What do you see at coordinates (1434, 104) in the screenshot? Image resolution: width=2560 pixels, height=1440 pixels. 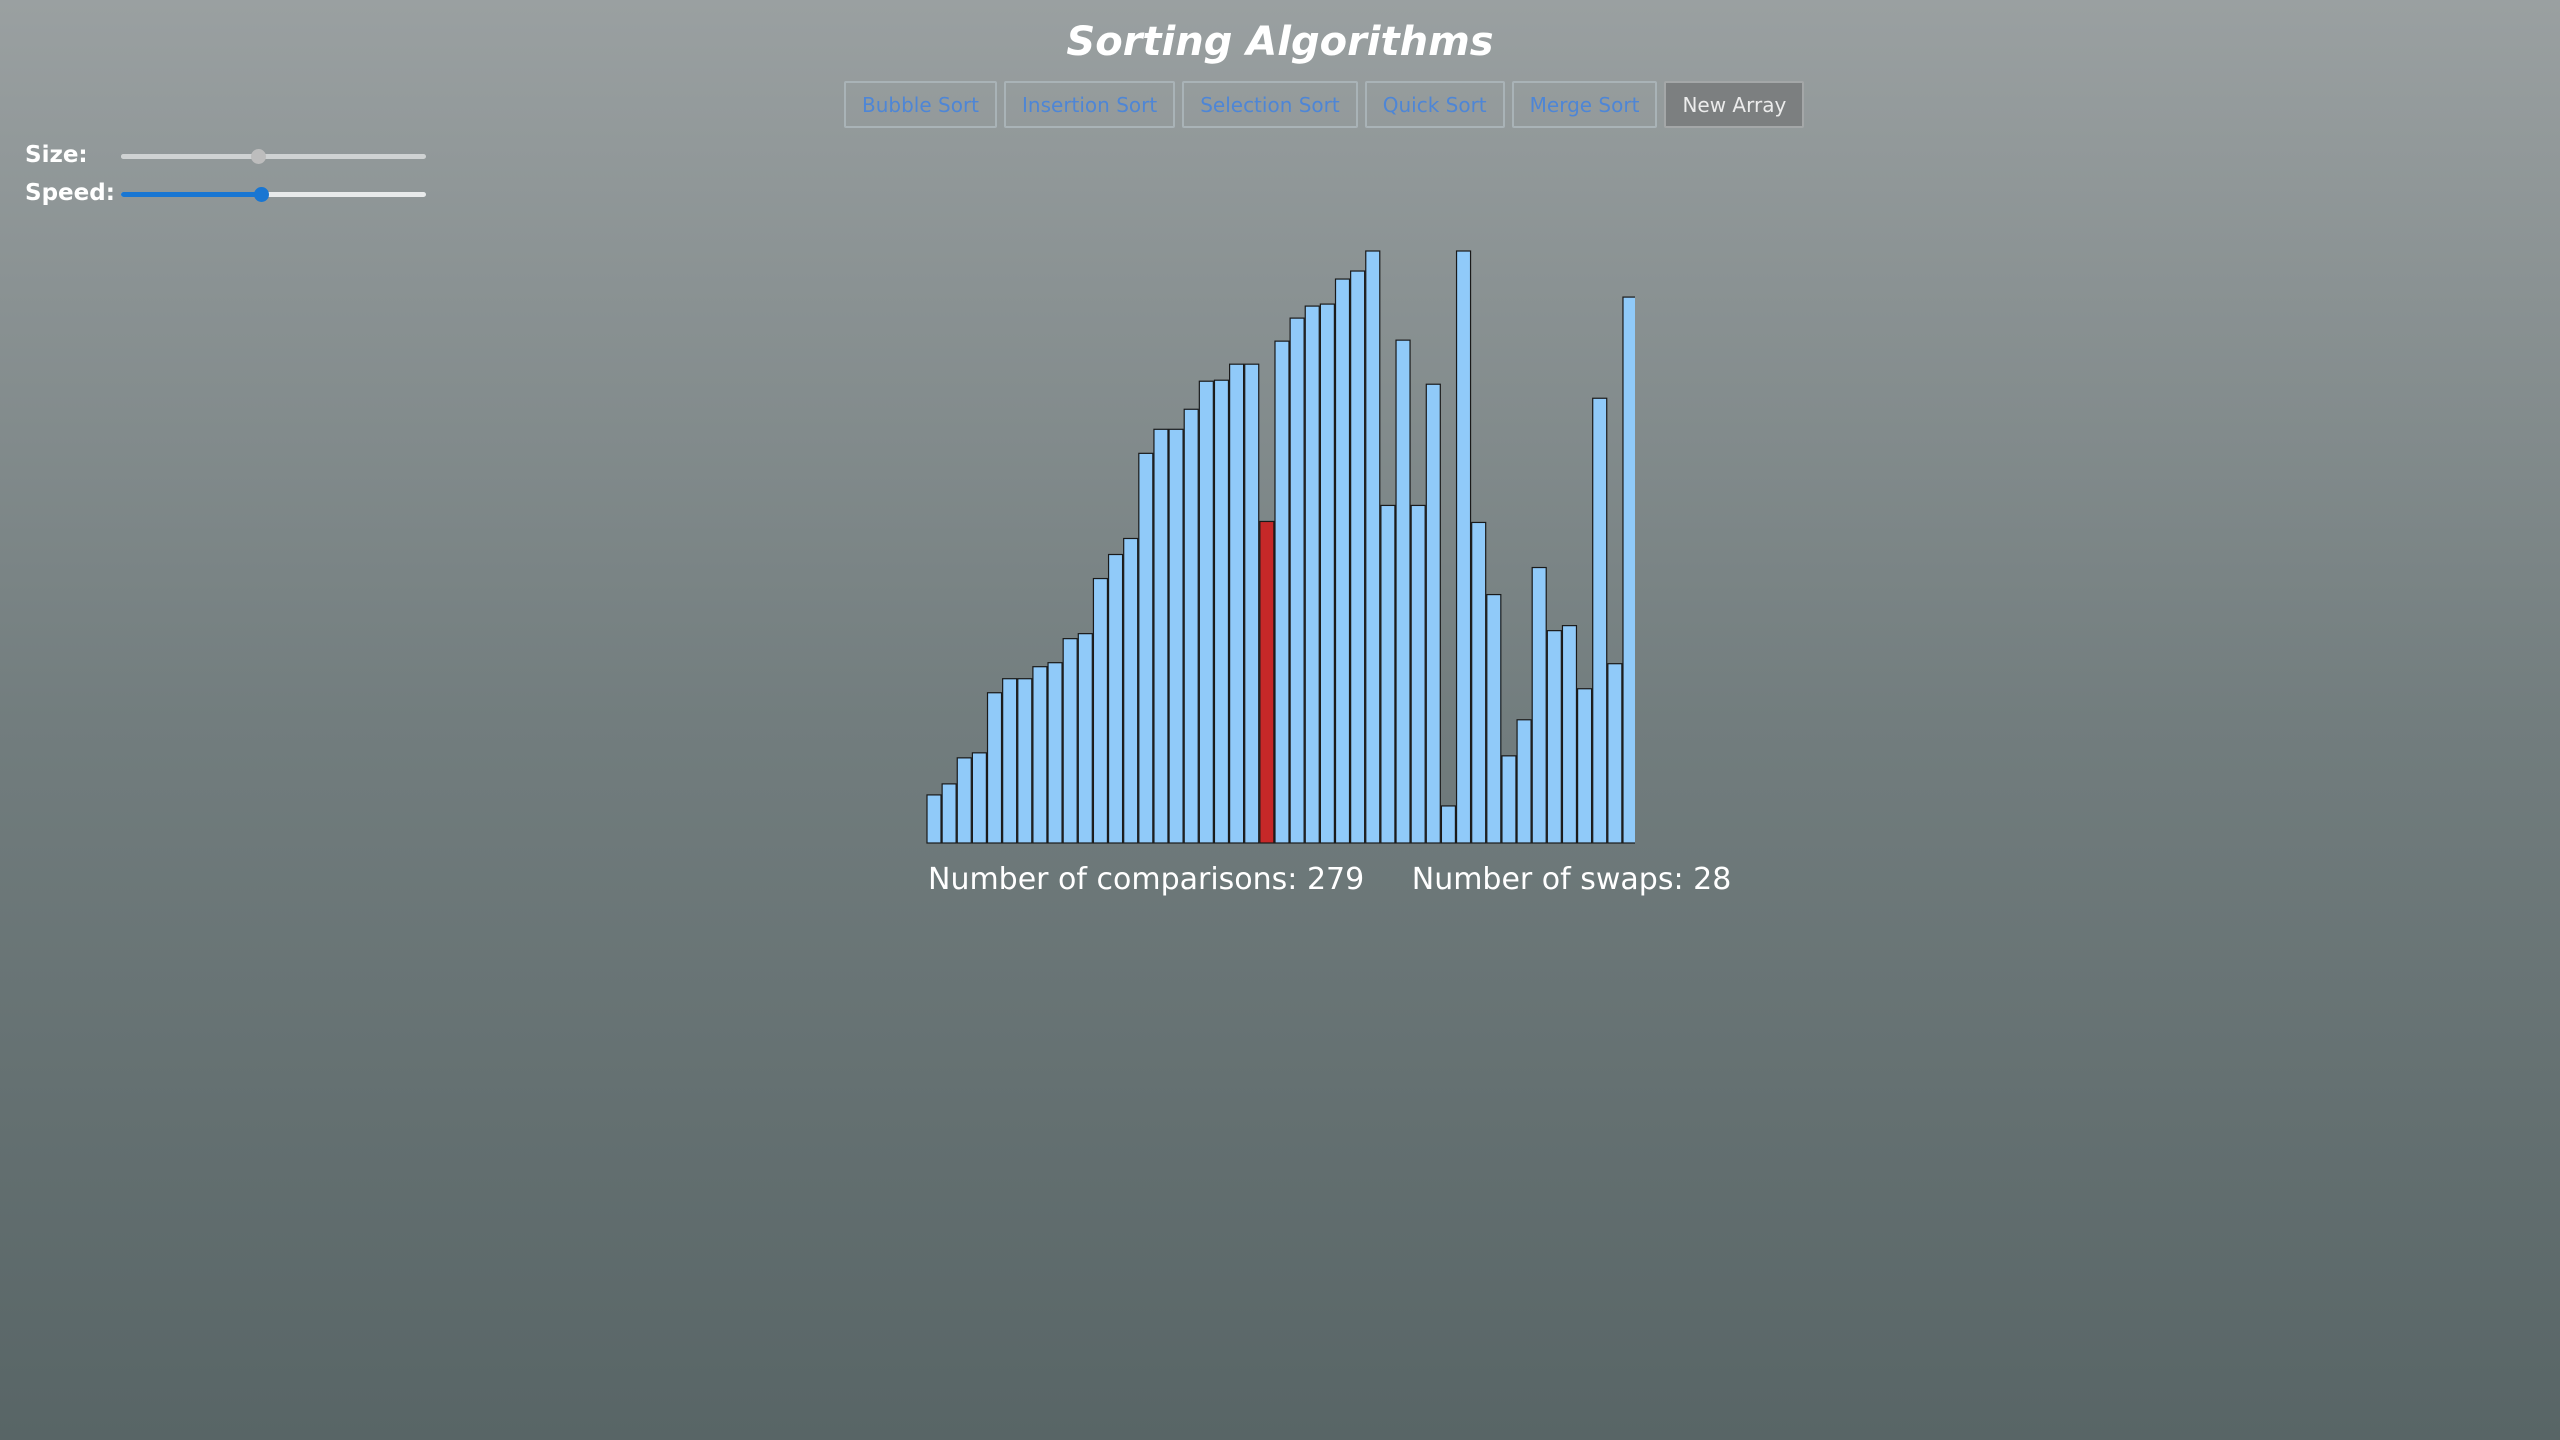 I see `quick-sort-button: Quick Sort` at bounding box center [1434, 104].